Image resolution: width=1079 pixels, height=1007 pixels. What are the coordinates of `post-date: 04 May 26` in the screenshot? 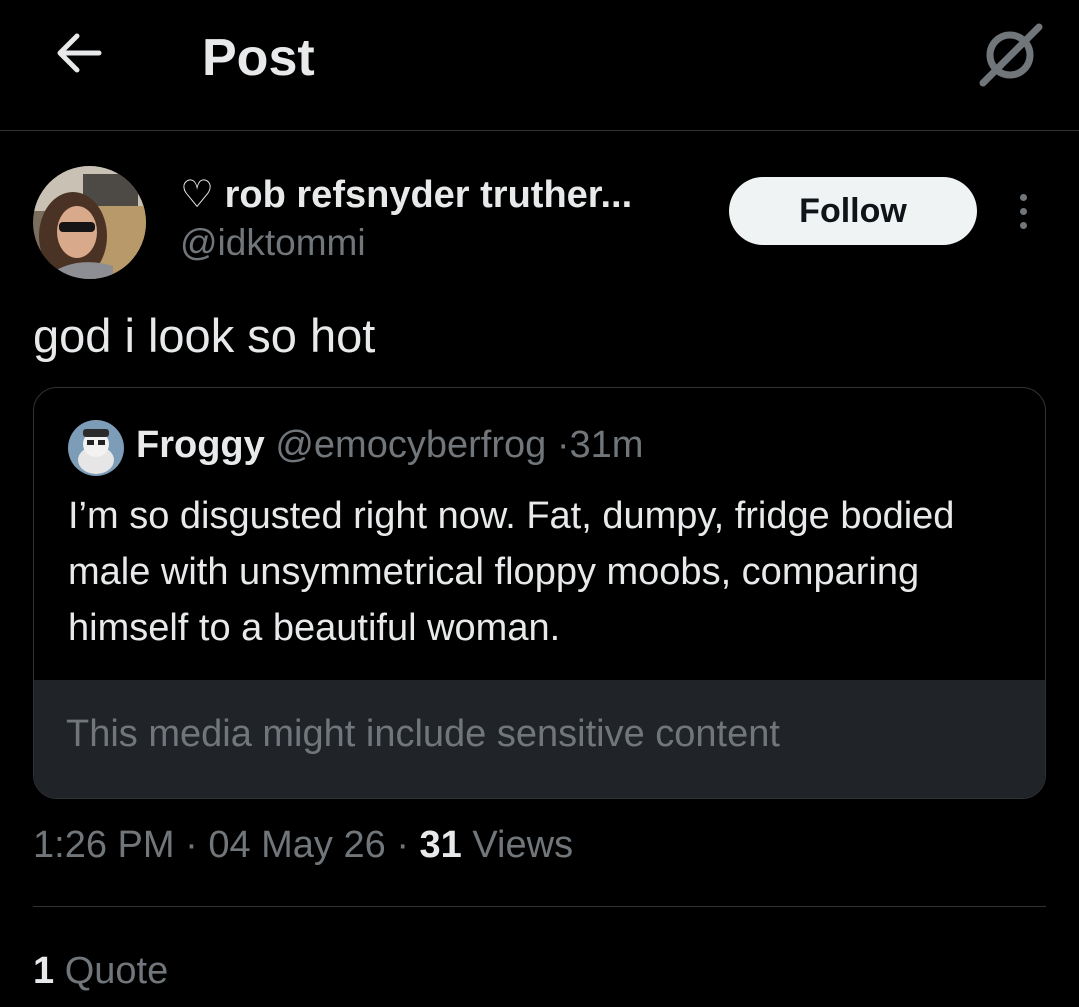 It's located at (296, 845).